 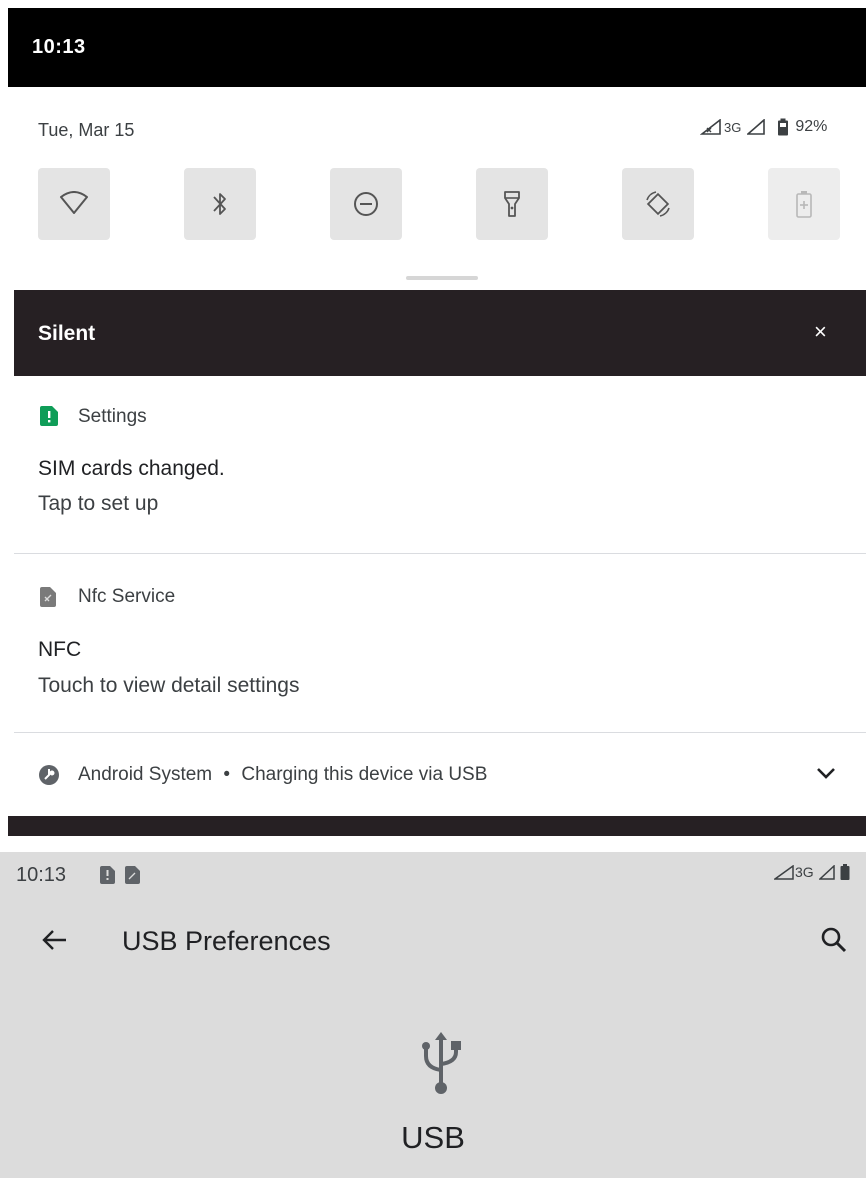 I want to click on notification-body: Touch to view detail settings, so click(x=169, y=685).